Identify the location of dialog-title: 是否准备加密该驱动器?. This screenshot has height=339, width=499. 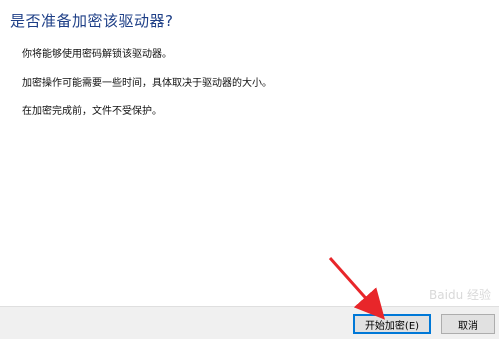
(92, 21).